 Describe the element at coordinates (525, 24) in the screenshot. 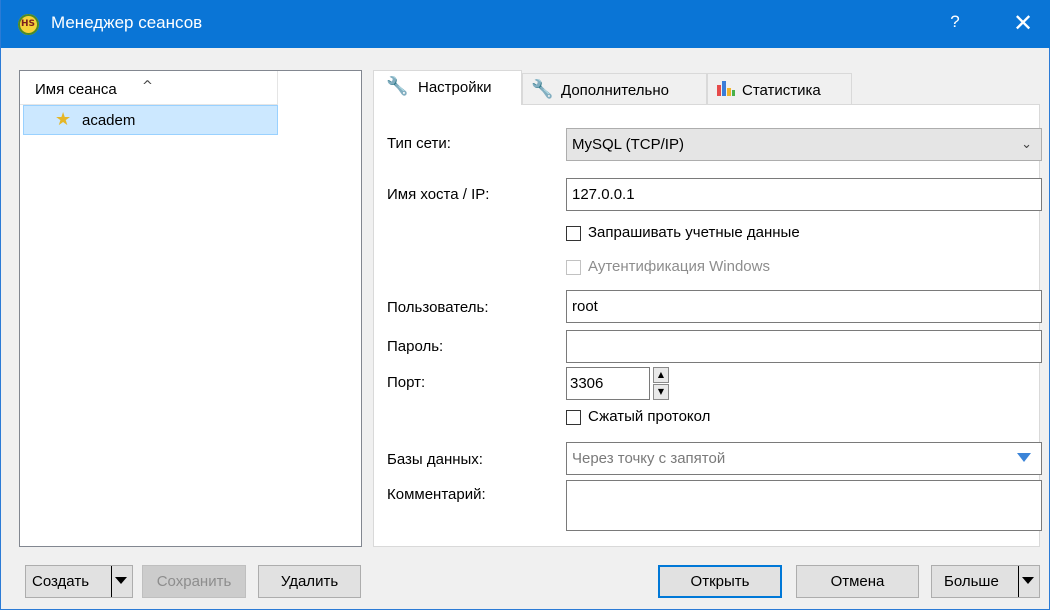

I see `title-bar: Менеджер сеансов ? ✕` at that location.